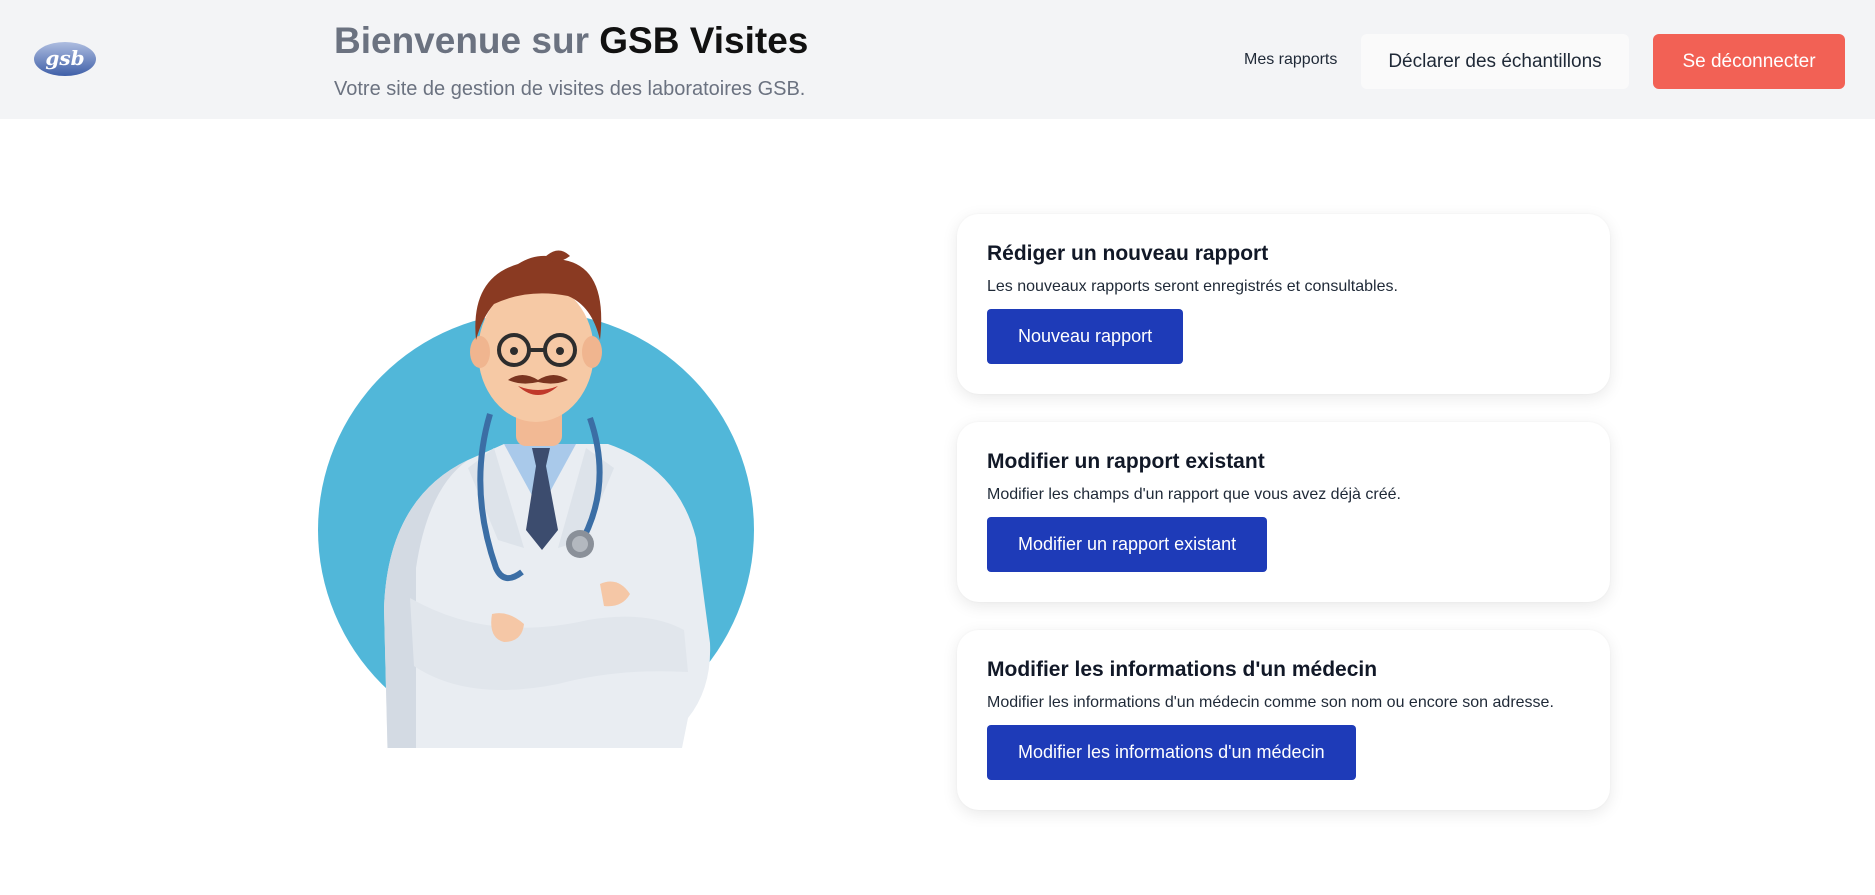  Describe the element at coordinates (1749, 61) in the screenshot. I see `logout-button: Se déconnecter` at that location.